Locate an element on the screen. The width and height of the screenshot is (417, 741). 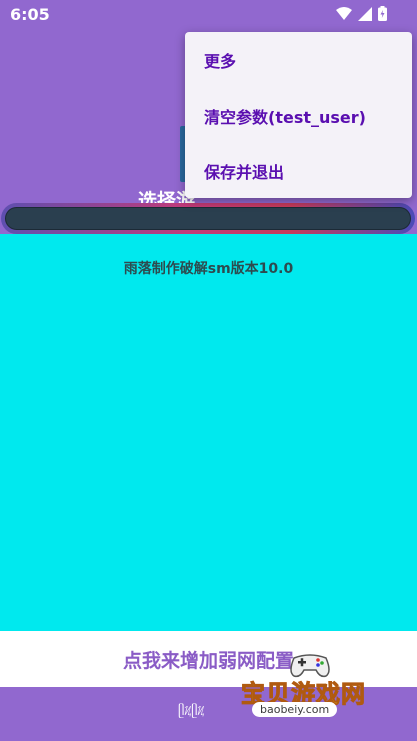
input-container is located at coordinates (208, 218).